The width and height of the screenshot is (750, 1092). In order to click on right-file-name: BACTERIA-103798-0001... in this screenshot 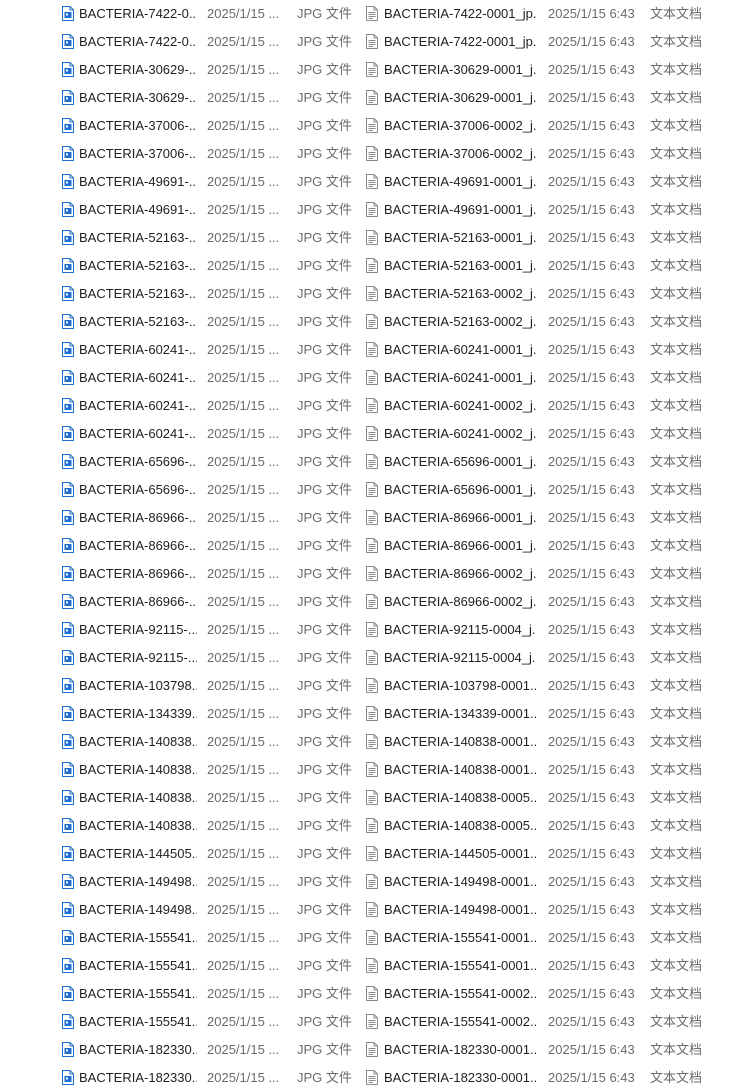, I will do `click(460, 686)`.